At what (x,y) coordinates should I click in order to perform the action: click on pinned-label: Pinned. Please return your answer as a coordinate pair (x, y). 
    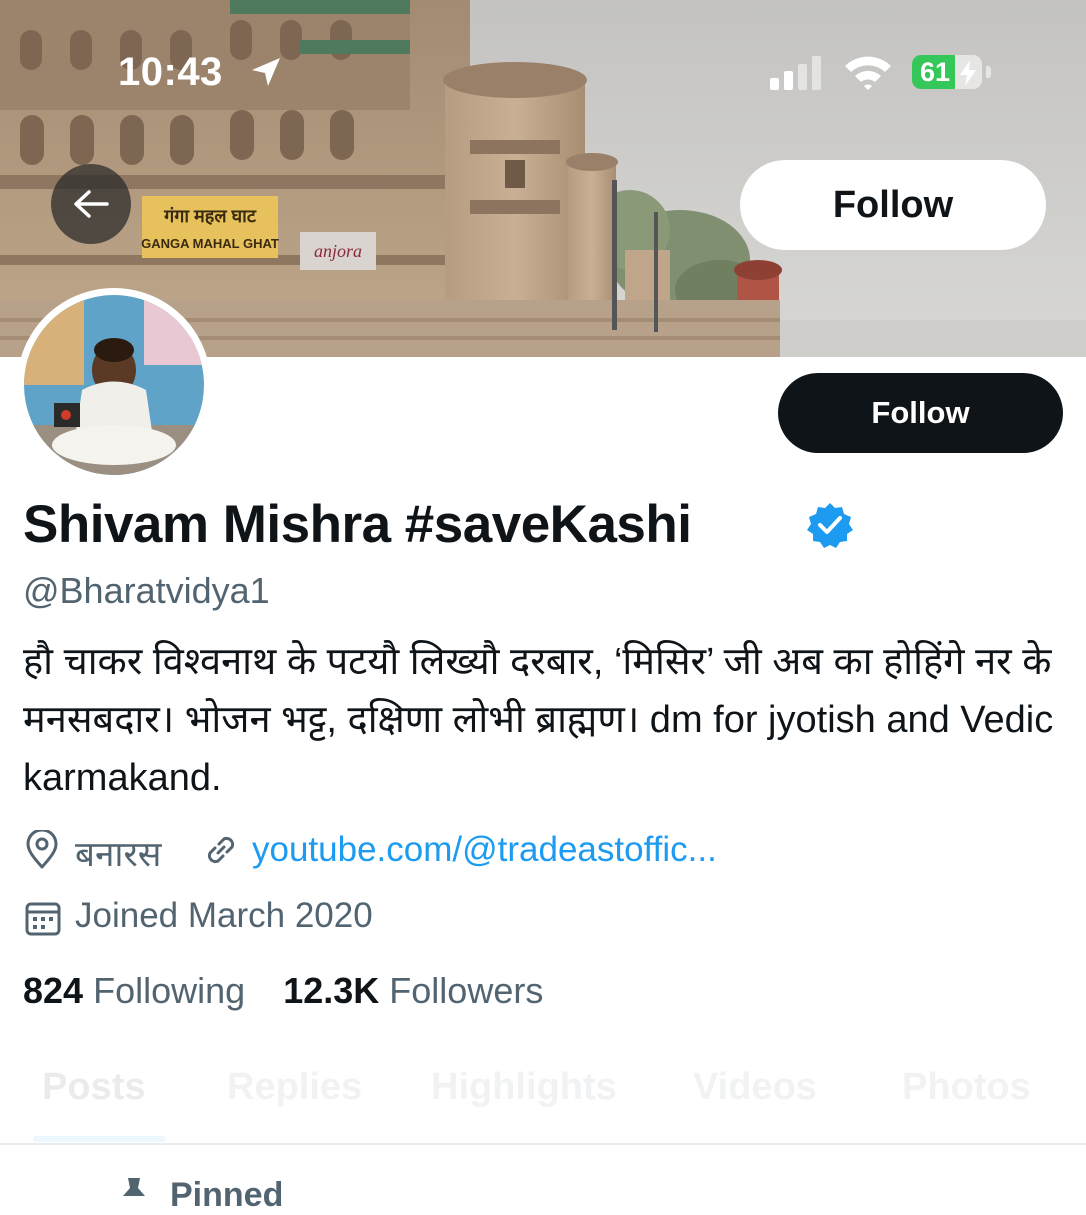
    Looking at the image, I should click on (227, 1195).